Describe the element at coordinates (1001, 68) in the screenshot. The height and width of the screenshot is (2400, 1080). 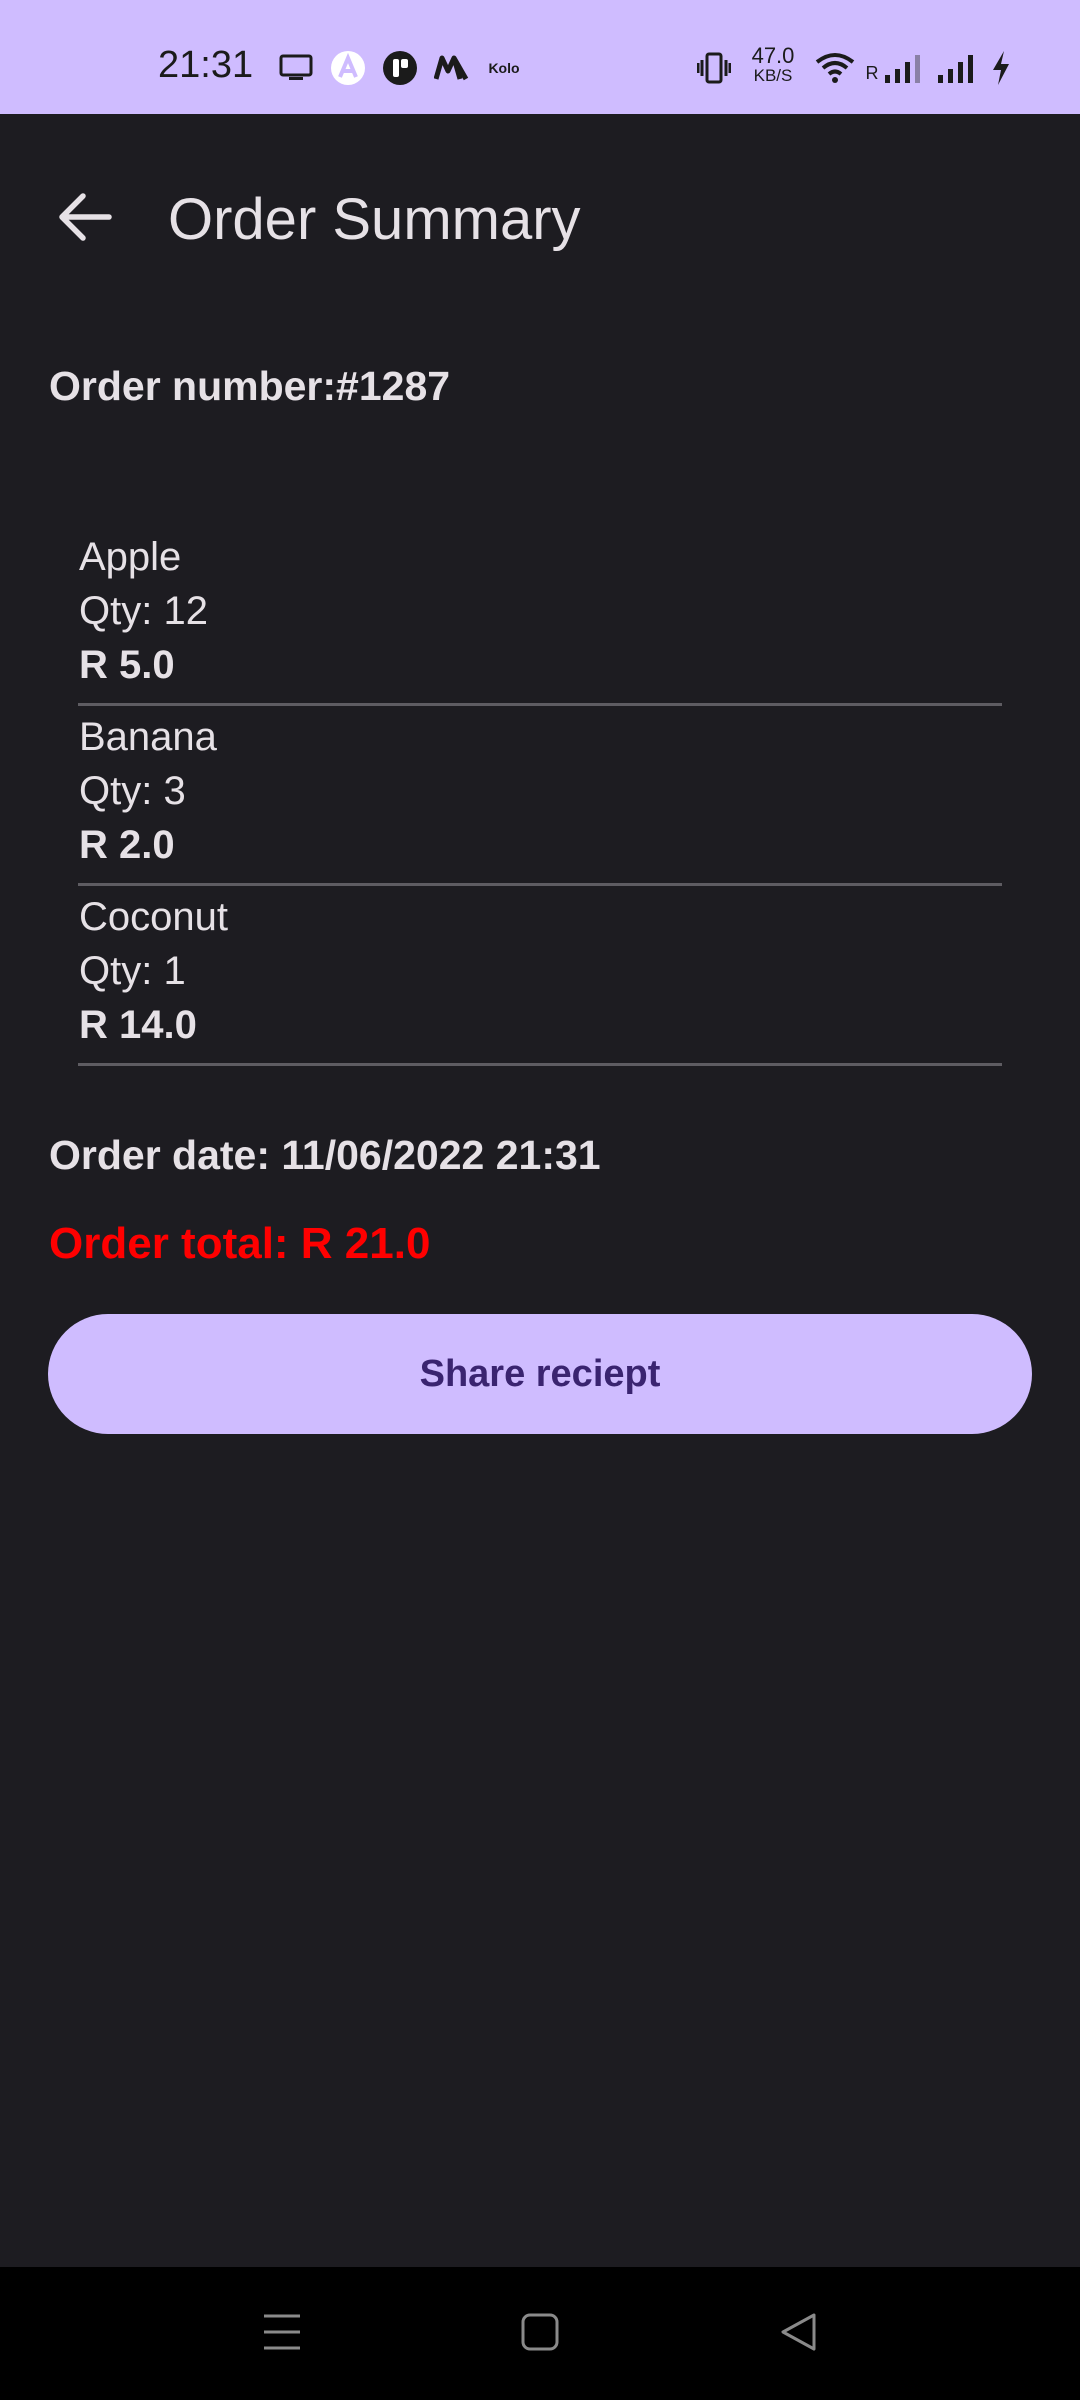
I see `charging-icon` at that location.